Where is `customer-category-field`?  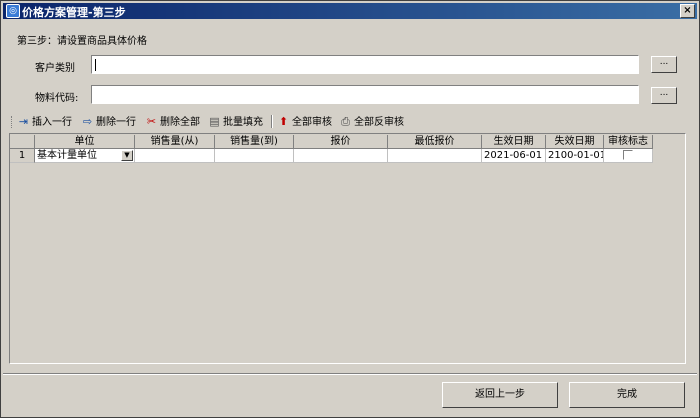
customer-category-field is located at coordinates (365, 64).